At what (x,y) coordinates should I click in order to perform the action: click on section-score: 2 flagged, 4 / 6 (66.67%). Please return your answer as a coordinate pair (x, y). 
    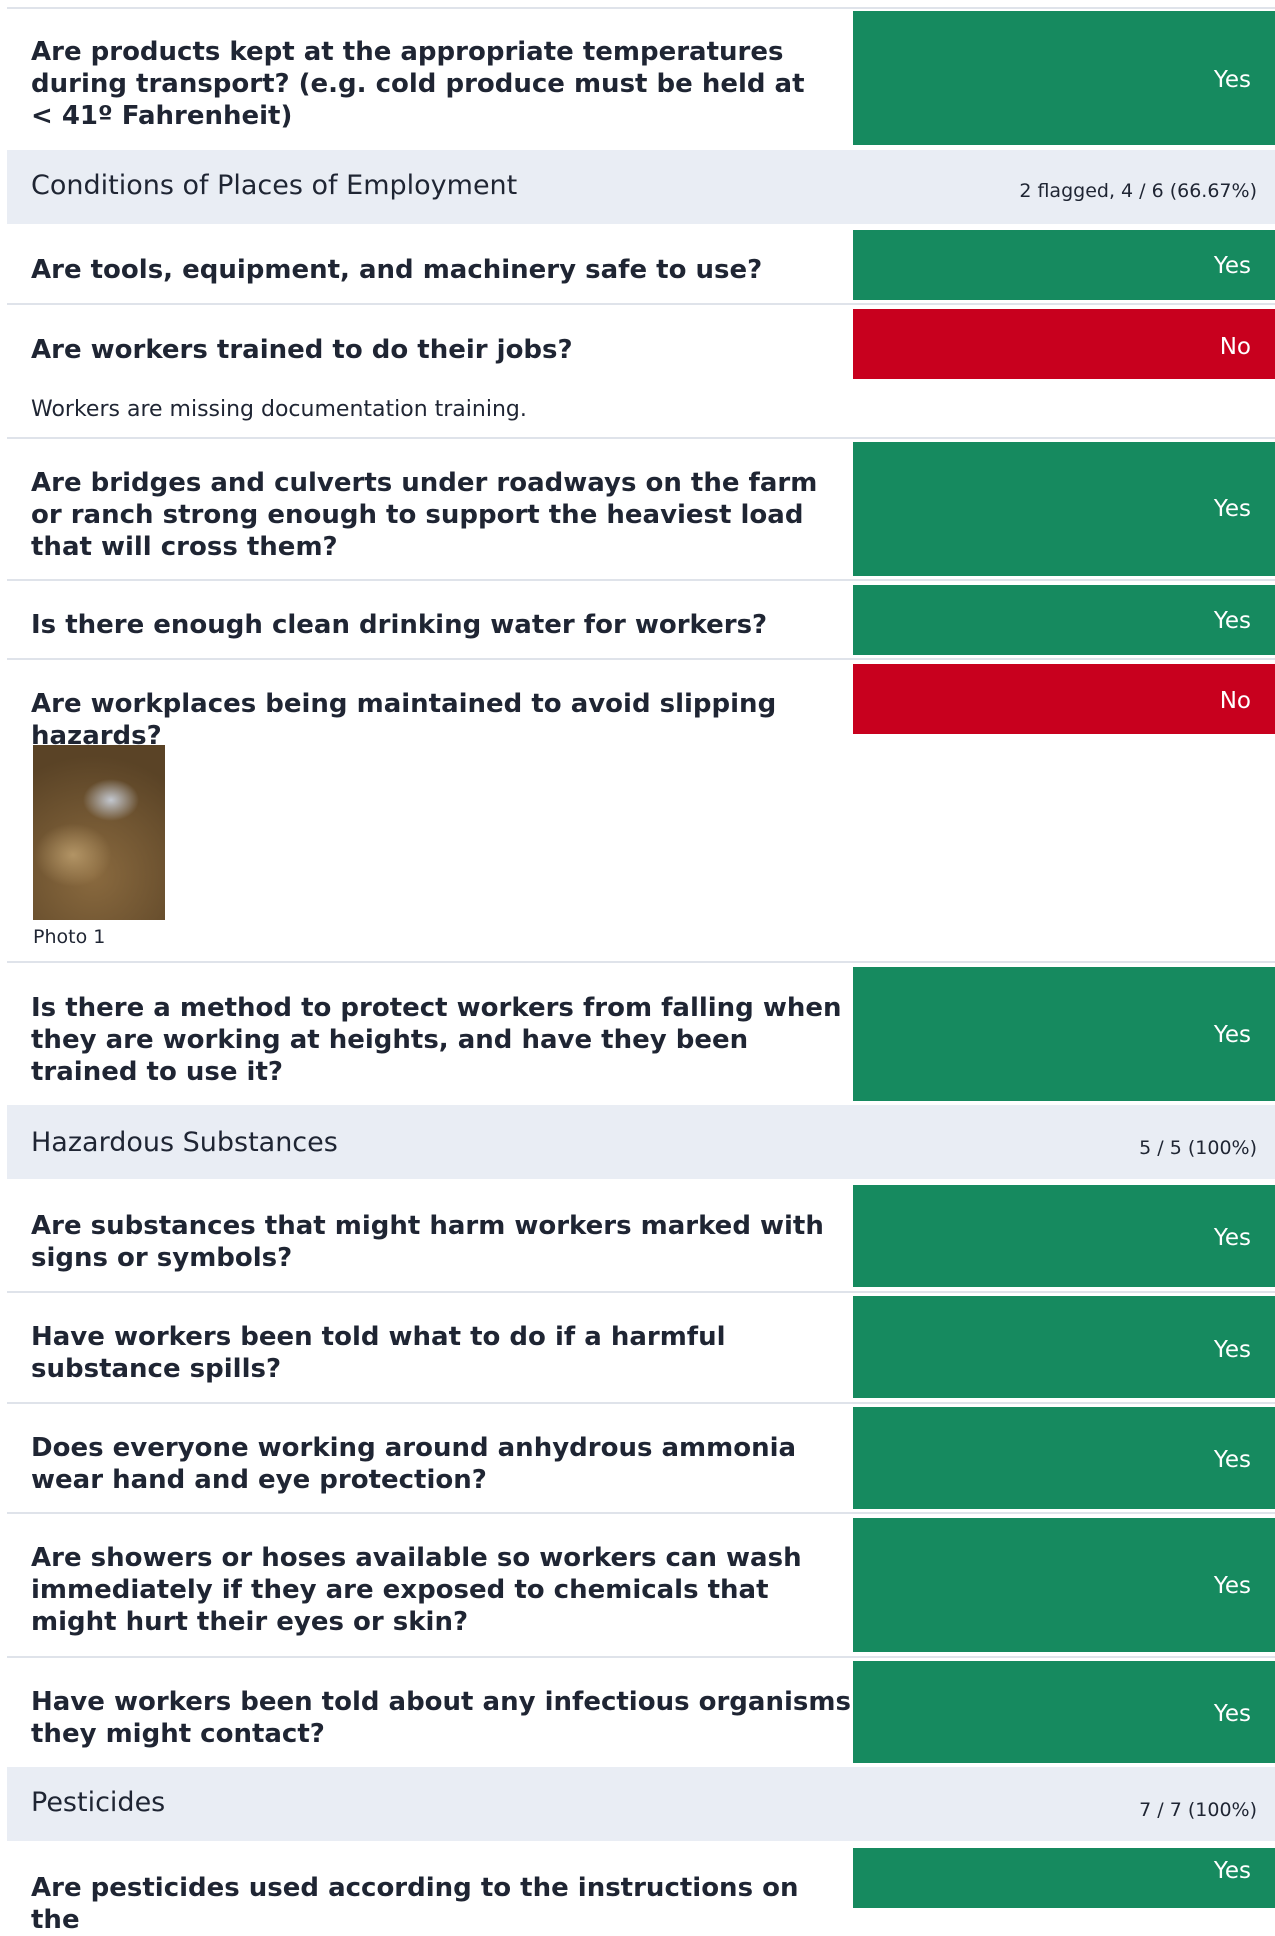
    Looking at the image, I should click on (1138, 191).